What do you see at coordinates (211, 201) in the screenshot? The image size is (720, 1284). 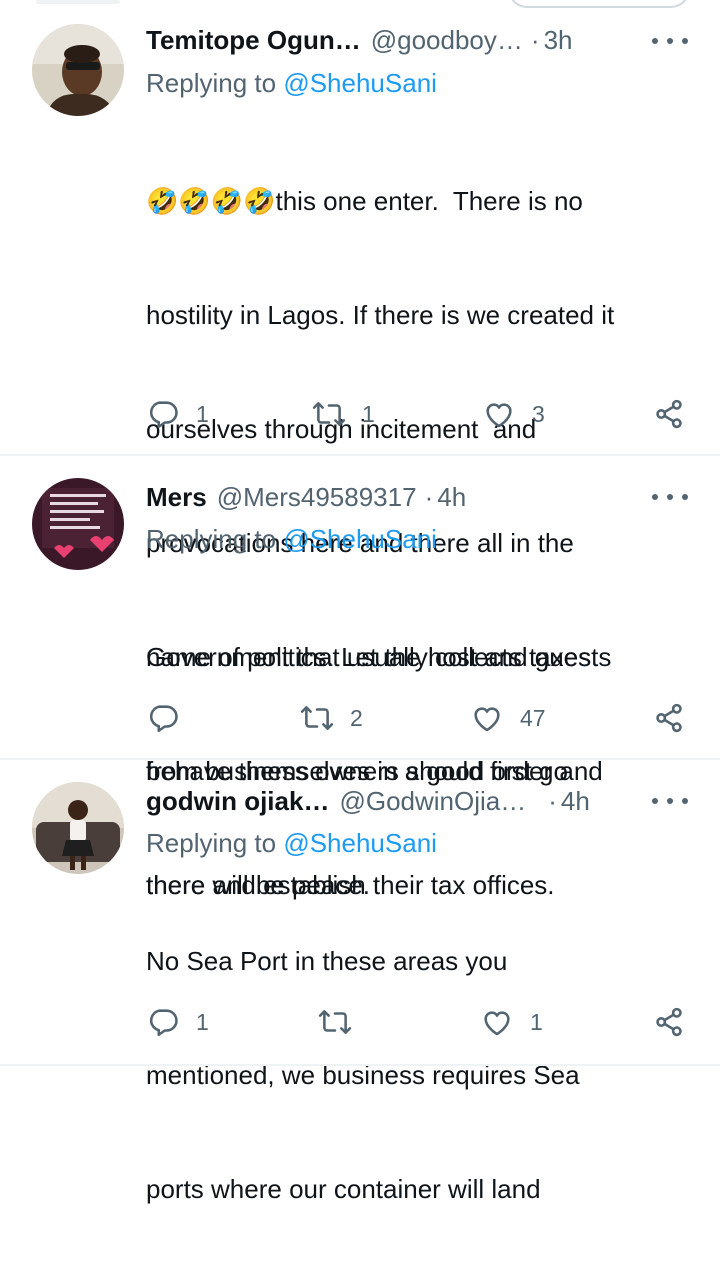 I see `emoji-rofl: 🤣🤣🤣🤣` at bounding box center [211, 201].